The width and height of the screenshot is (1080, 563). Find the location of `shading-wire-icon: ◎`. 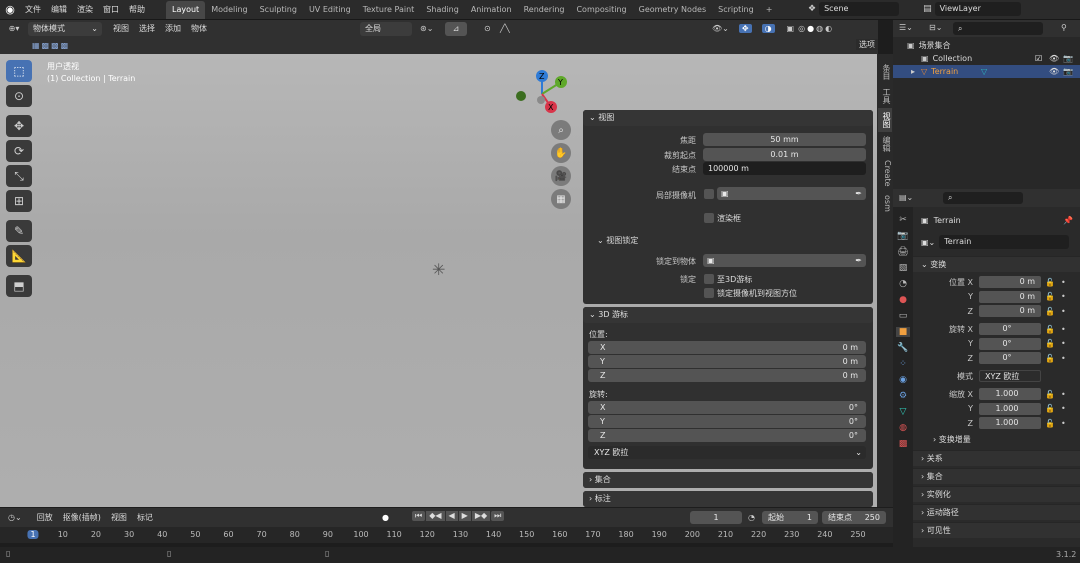

shading-wire-icon: ◎ is located at coordinates (801, 28).